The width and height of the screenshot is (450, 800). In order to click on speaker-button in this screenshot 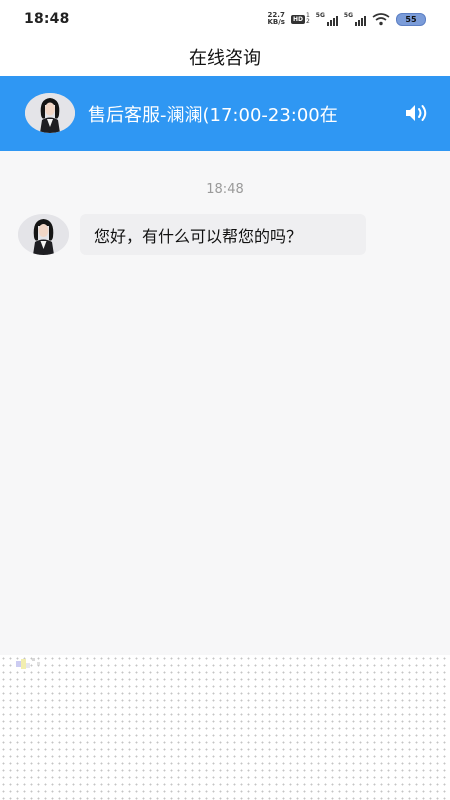, I will do `click(417, 113)`.